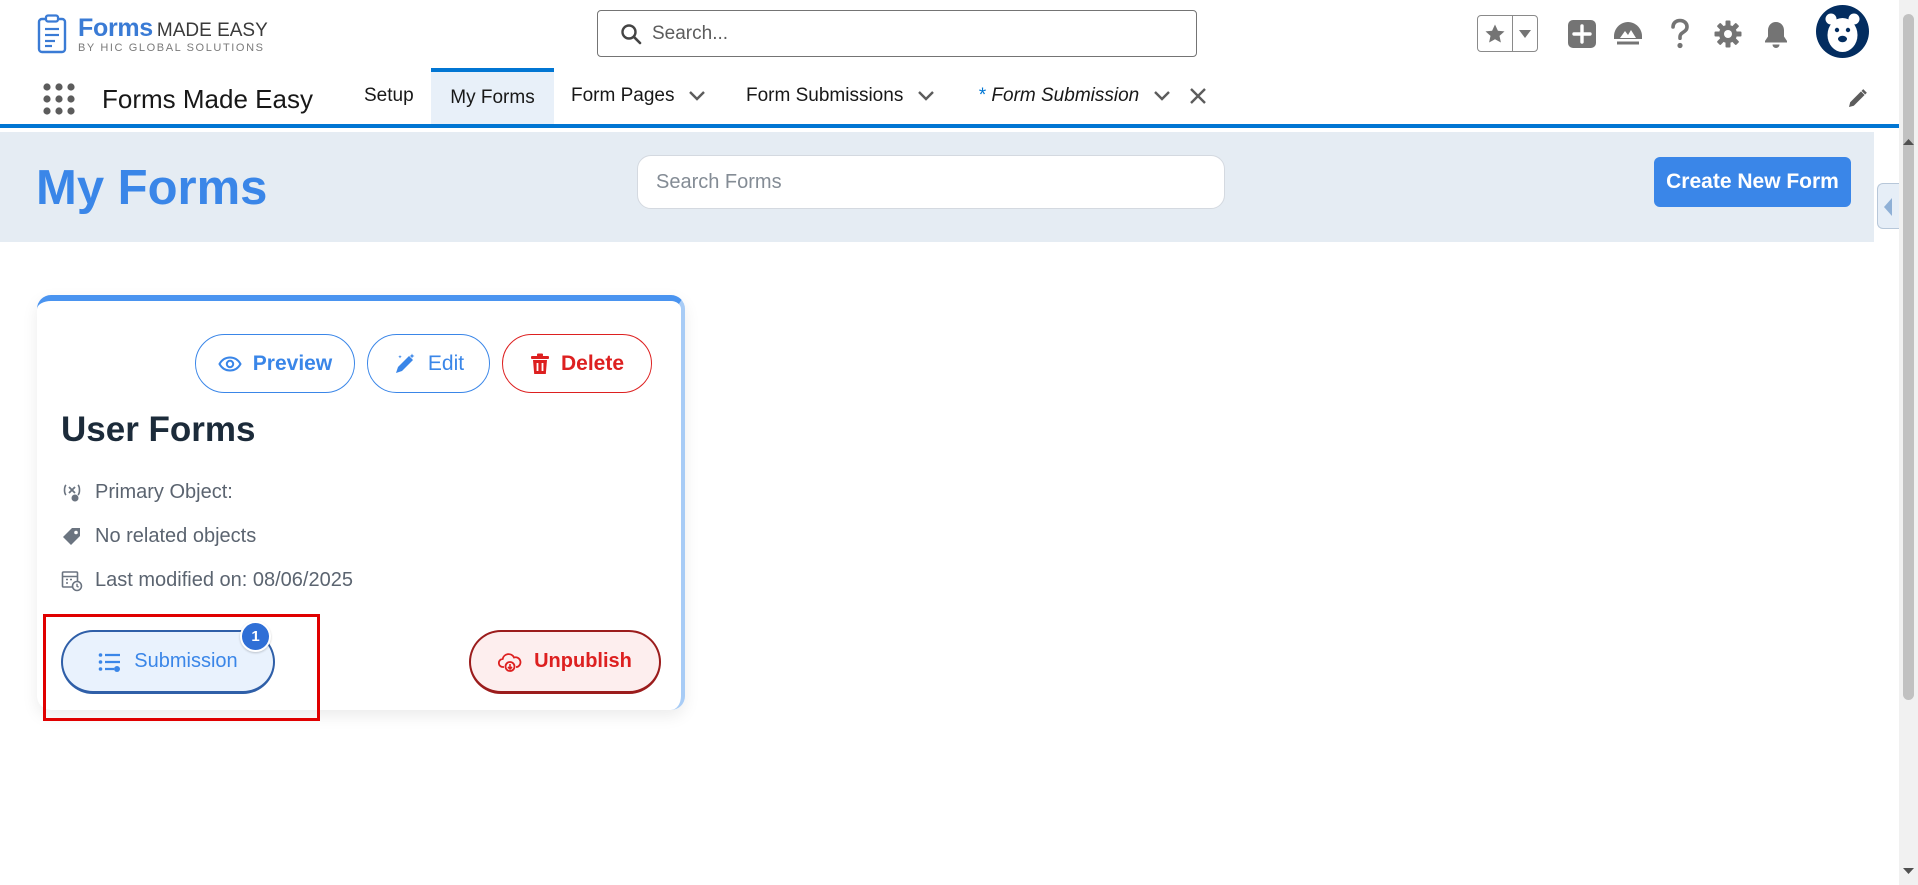 This screenshot has width=1918, height=885. Describe the element at coordinates (931, 182) in the screenshot. I see `search-forms-input` at that location.